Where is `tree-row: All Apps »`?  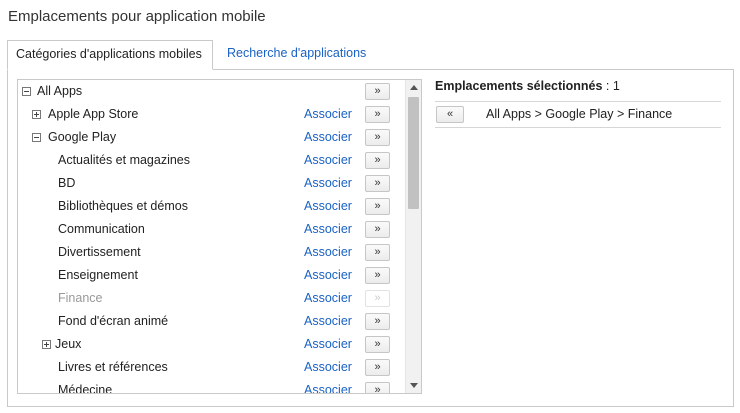 tree-row: All Apps » is located at coordinates (211, 92).